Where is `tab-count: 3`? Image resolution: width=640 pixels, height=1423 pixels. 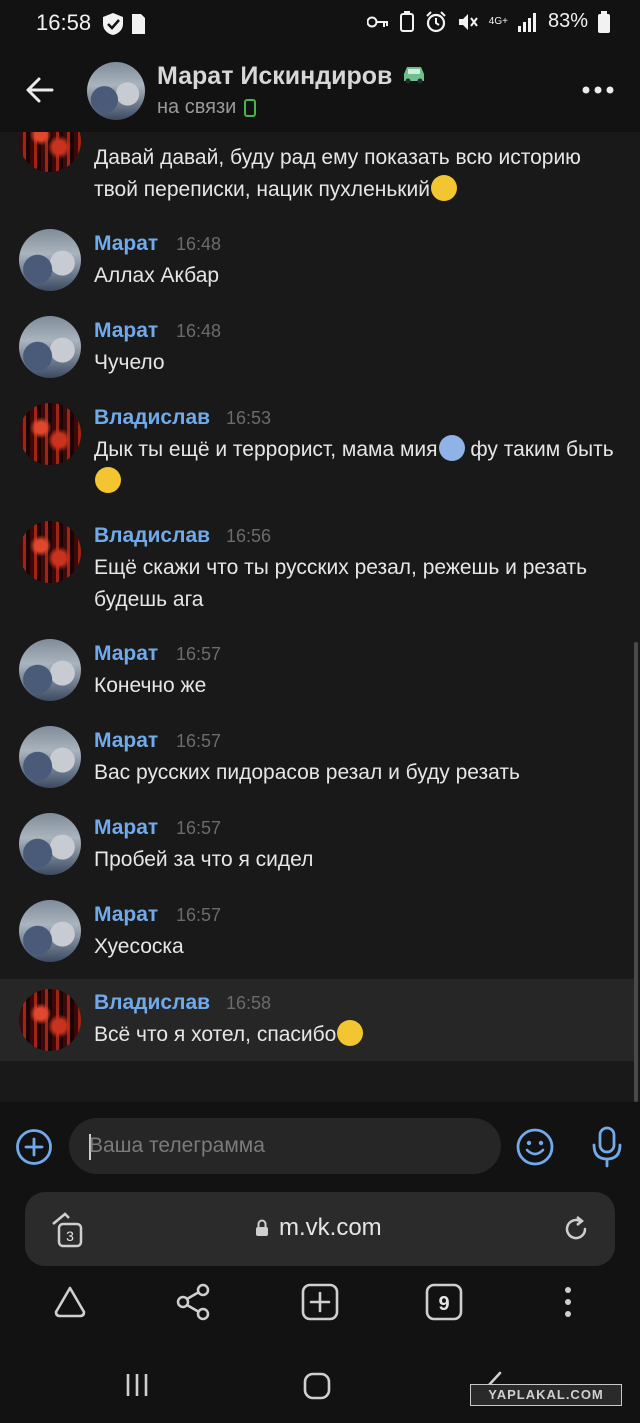 tab-count: 3 is located at coordinates (70, 1236).